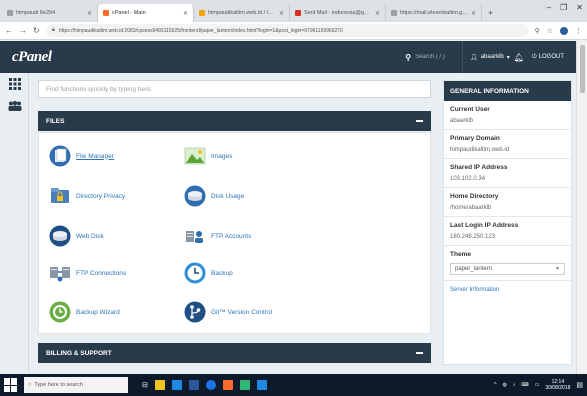 The width and height of the screenshot is (587, 396). I want to click on home-grid-icon, so click(14, 84).